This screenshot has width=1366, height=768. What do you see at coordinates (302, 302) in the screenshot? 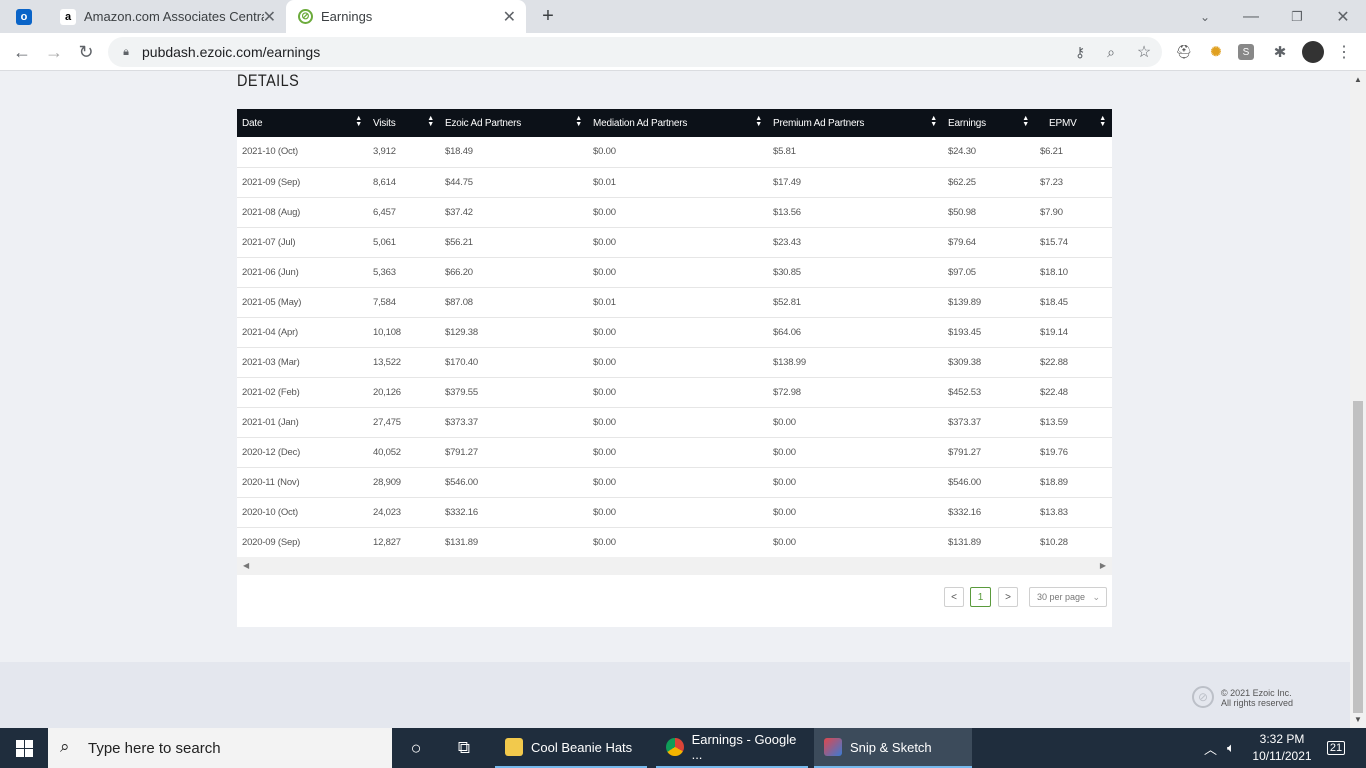
I see `cell-date: 2021-05 (May)` at bounding box center [302, 302].